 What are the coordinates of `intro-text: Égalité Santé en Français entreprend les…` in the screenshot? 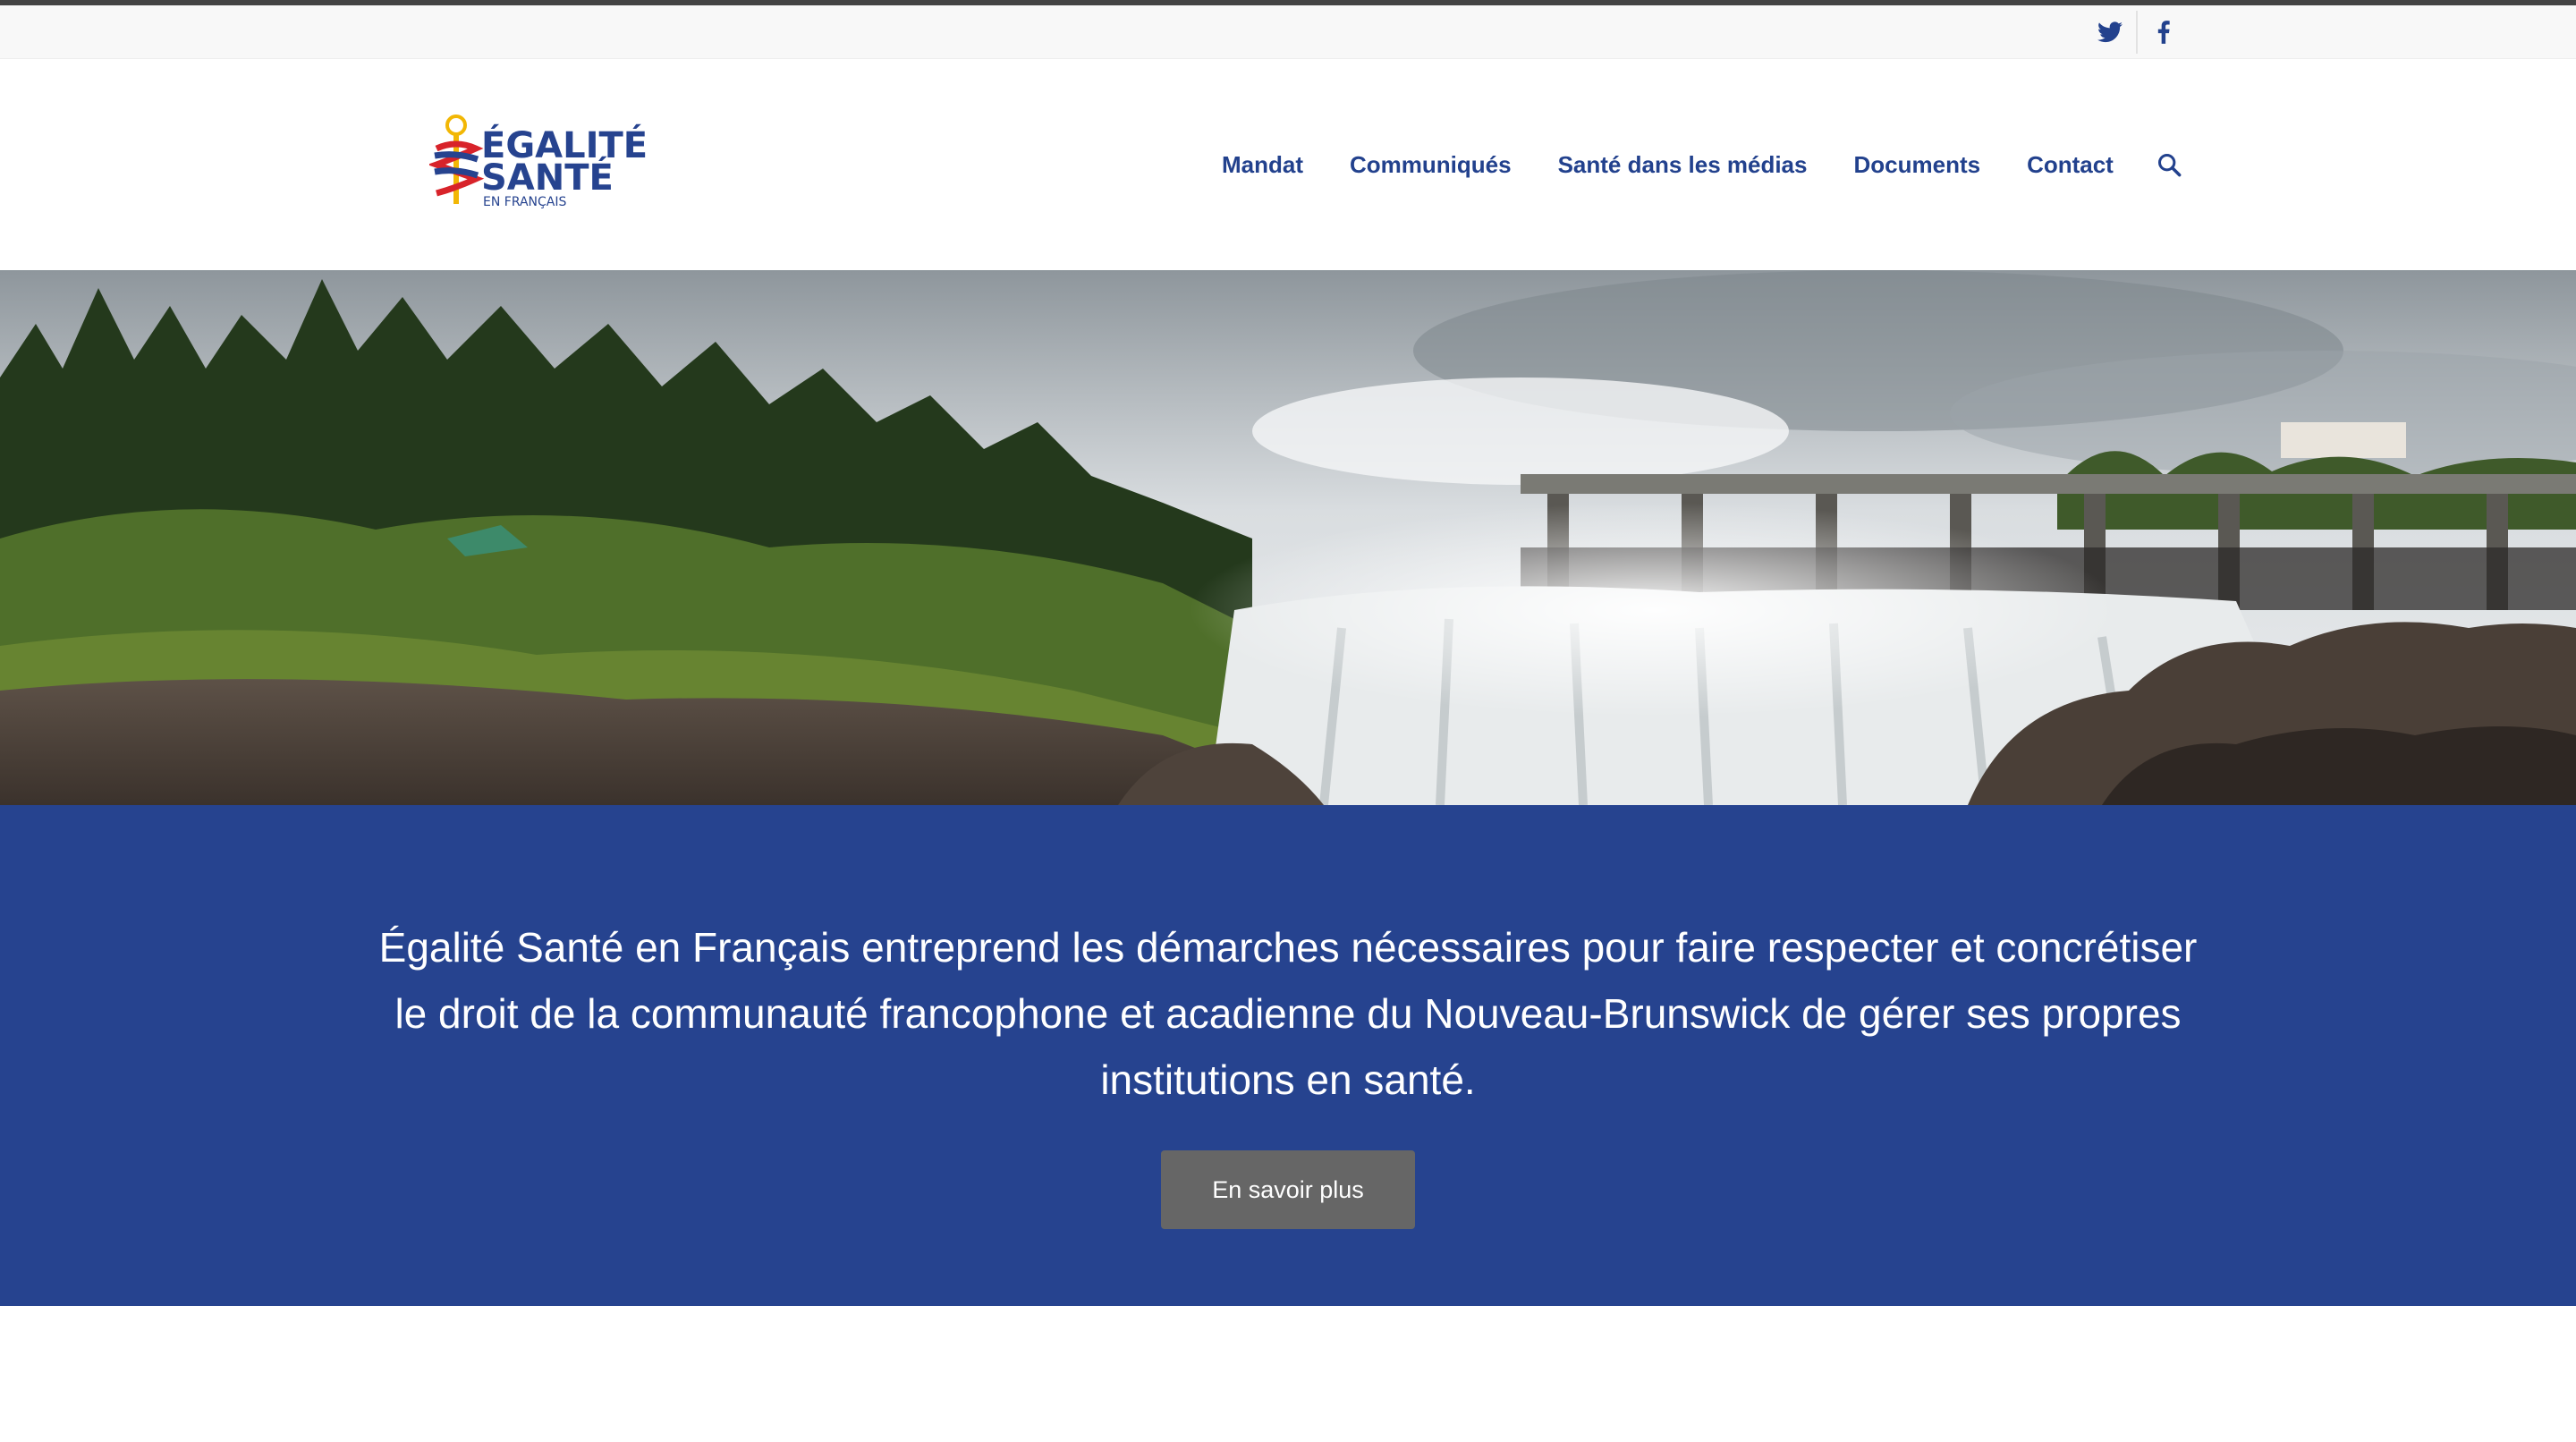 It's located at (1288, 1013).